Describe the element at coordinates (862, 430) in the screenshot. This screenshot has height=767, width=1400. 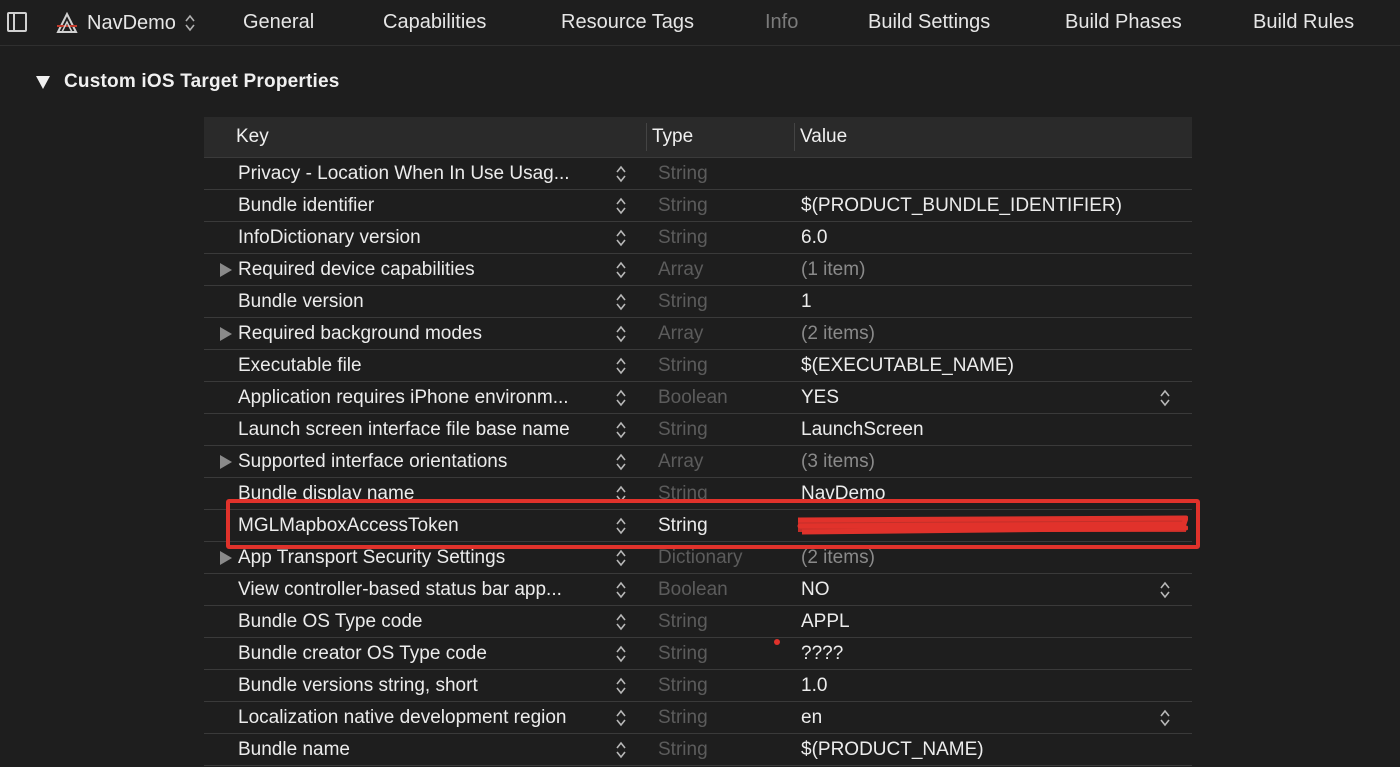
I see `row-value: LaunchScreen` at that location.